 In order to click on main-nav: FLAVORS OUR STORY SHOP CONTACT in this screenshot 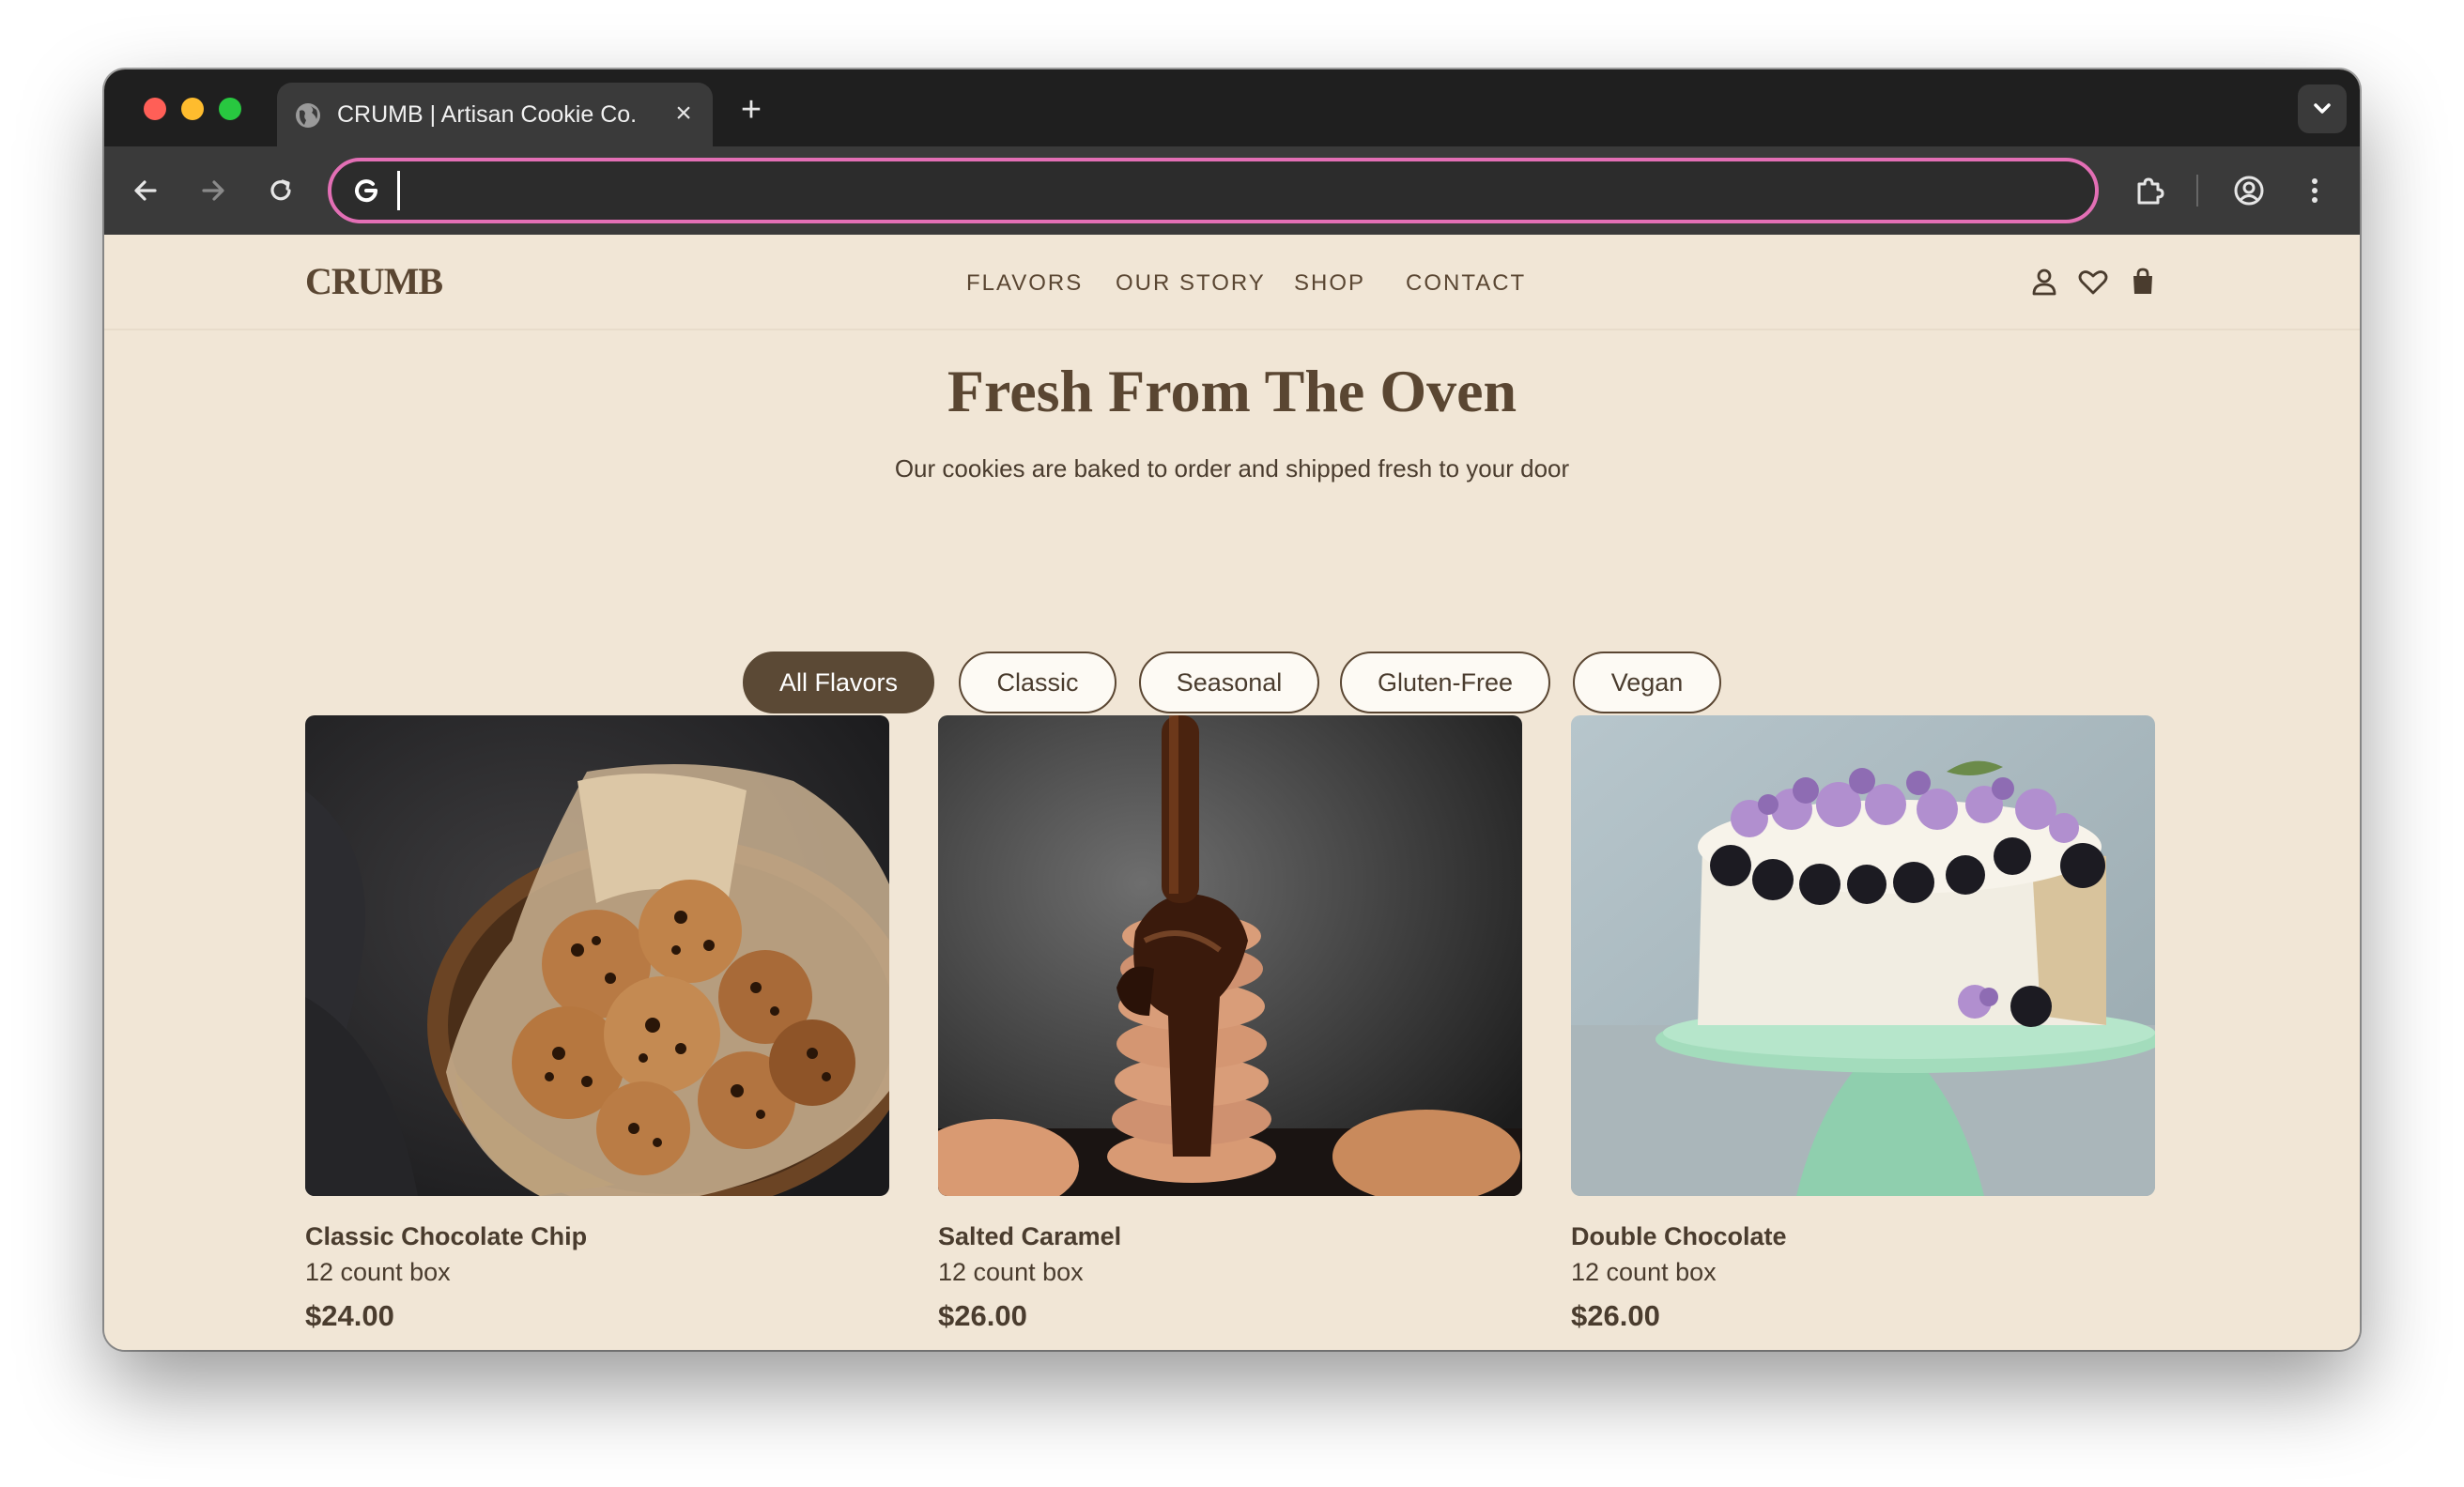, I will do `click(1232, 285)`.